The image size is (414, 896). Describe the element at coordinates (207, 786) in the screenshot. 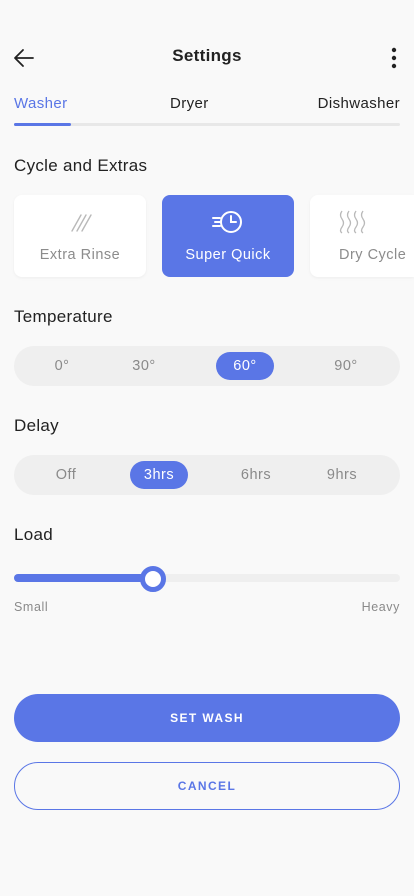

I see `cancel-button: CANCEL` at that location.